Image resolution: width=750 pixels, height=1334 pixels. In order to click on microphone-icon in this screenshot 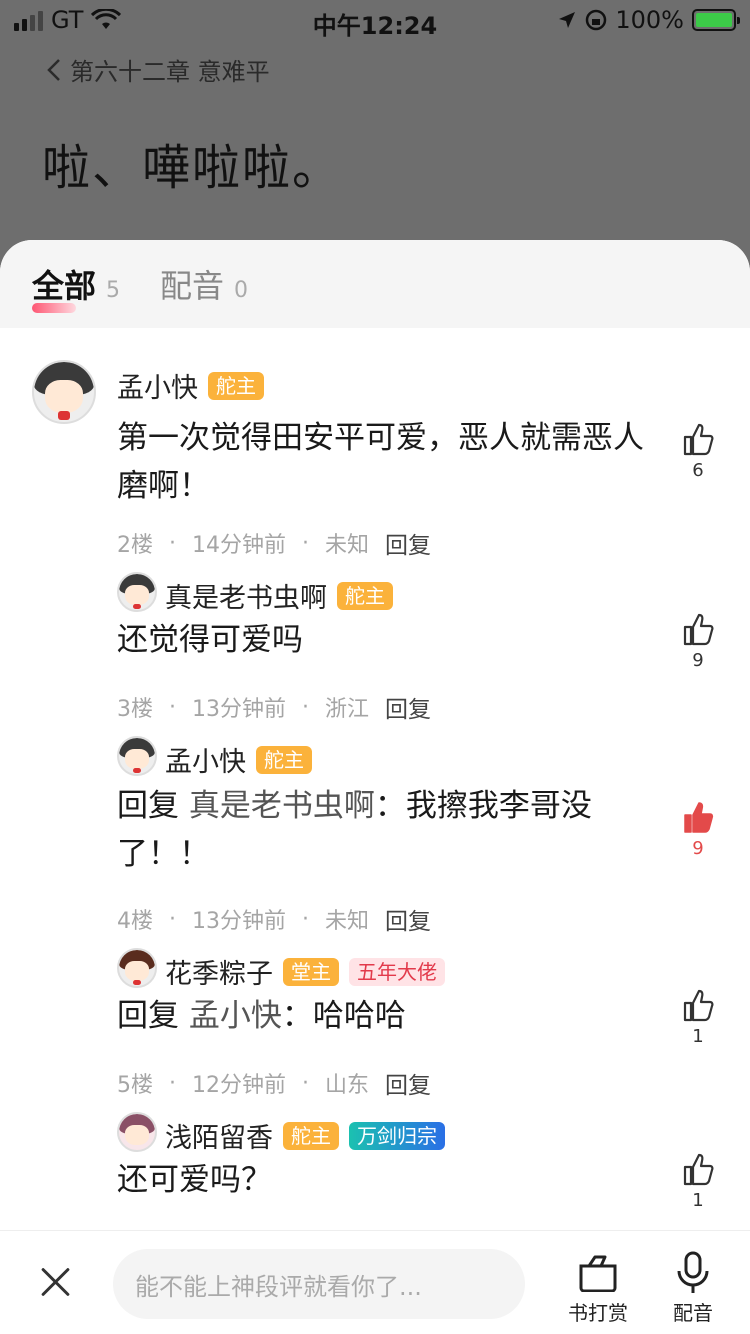, I will do `click(693, 1272)`.